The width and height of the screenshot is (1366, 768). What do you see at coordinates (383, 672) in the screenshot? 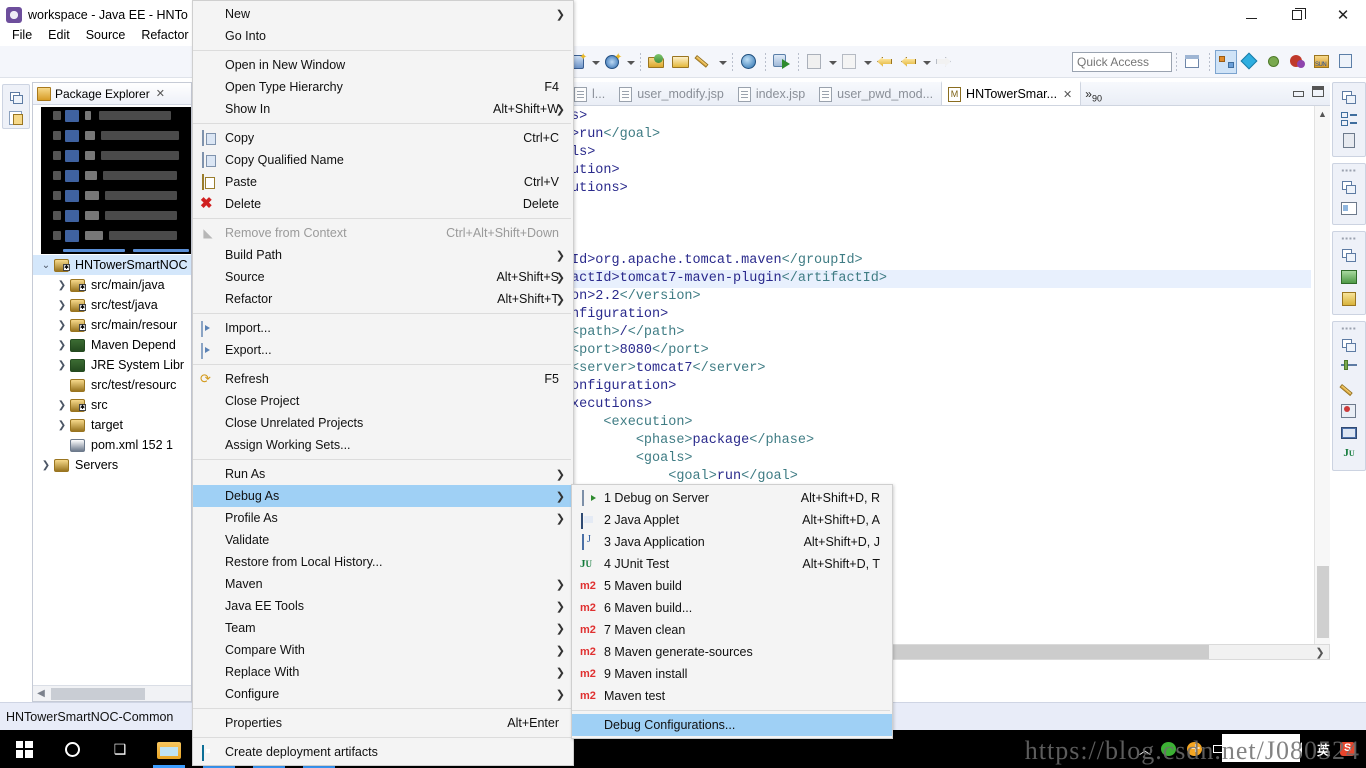
I see `context-menu-item: Replace With ❯` at bounding box center [383, 672].